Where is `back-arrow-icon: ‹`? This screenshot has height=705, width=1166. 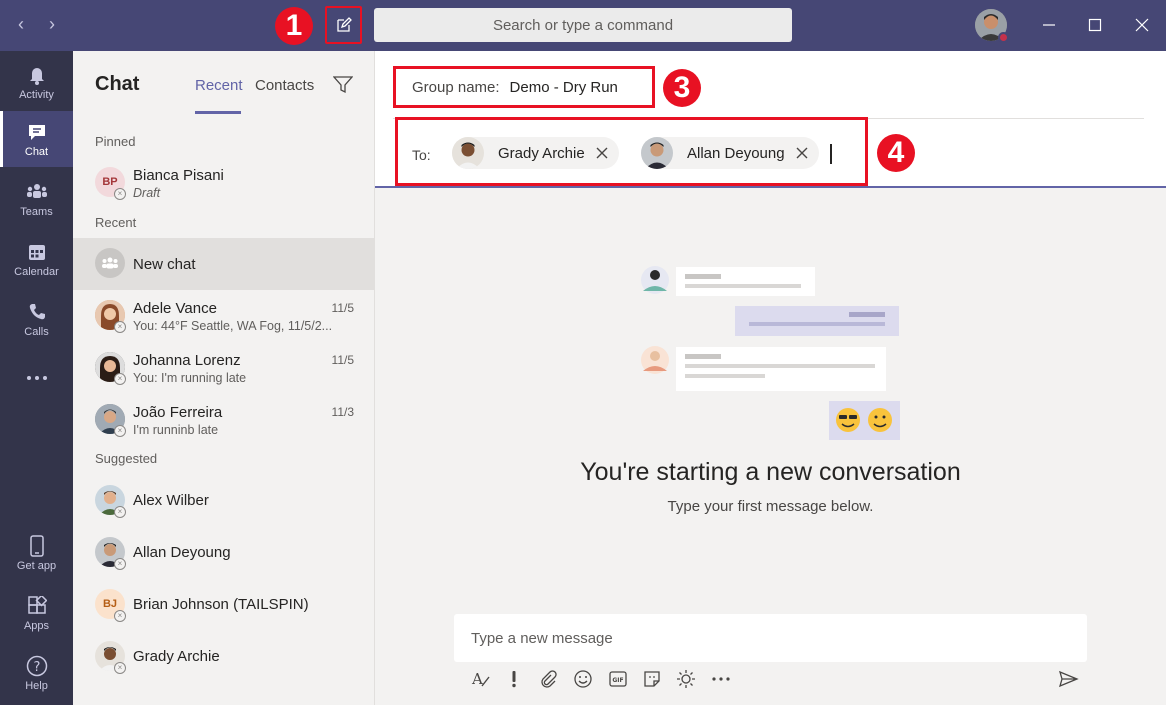 back-arrow-icon: ‹ is located at coordinates (21, 24).